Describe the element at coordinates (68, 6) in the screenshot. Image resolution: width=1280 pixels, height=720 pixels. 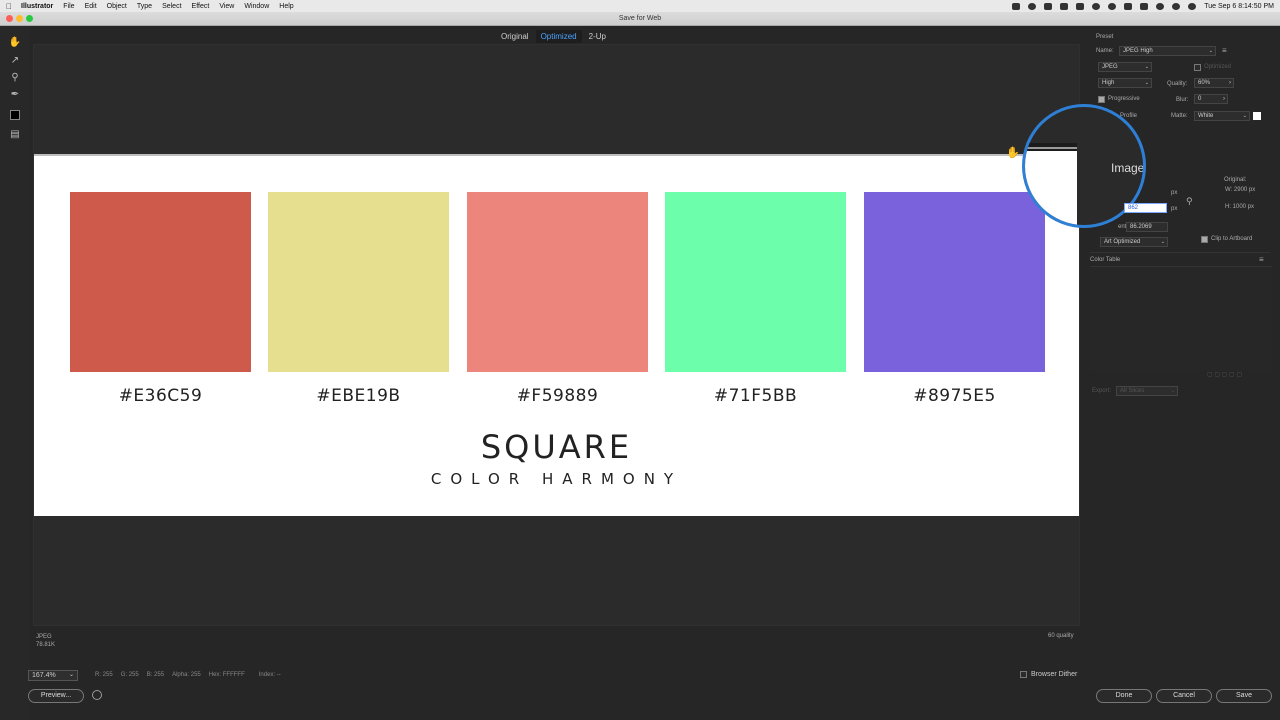
I see `menu-file: File` at that location.